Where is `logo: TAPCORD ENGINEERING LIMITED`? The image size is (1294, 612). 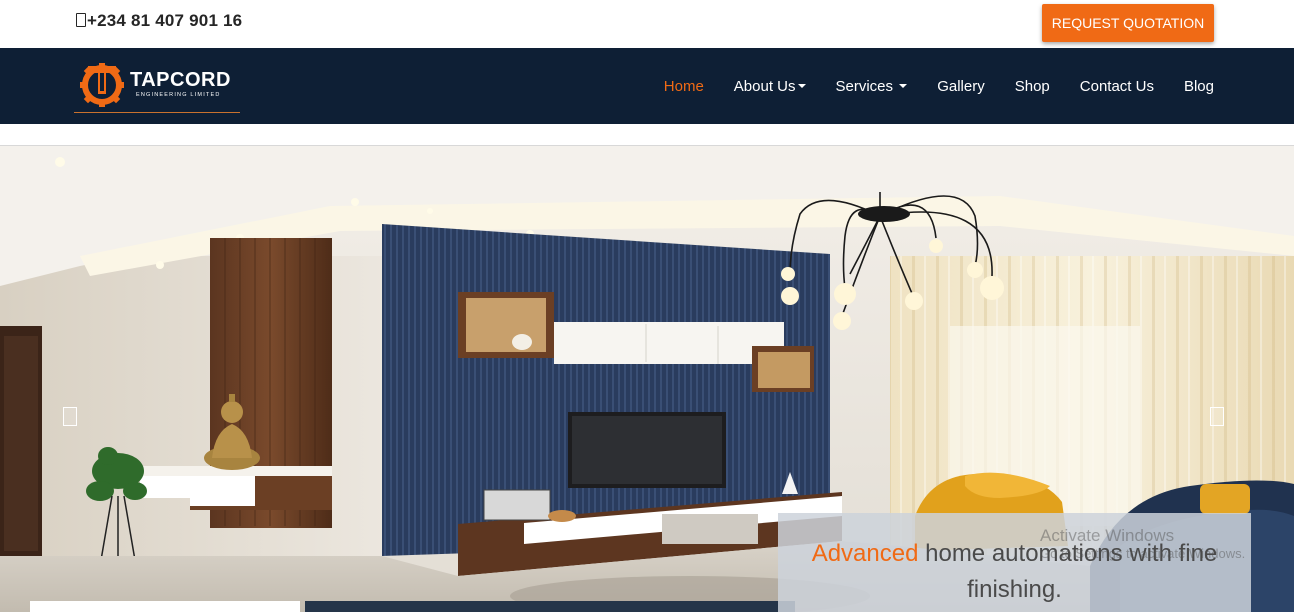 logo: TAPCORD ENGINEERING LIMITED is located at coordinates (157, 85).